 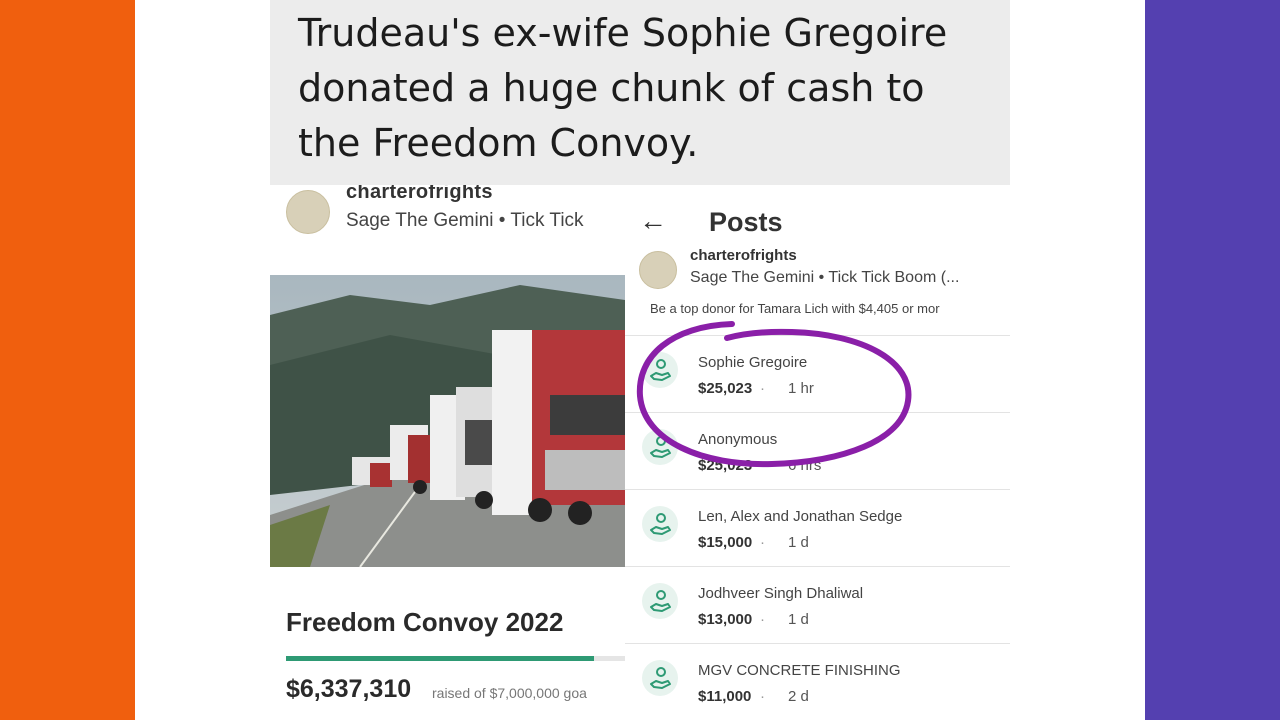 I want to click on song-label: Sage The Gemini • Tick Tick, so click(x=465, y=221).